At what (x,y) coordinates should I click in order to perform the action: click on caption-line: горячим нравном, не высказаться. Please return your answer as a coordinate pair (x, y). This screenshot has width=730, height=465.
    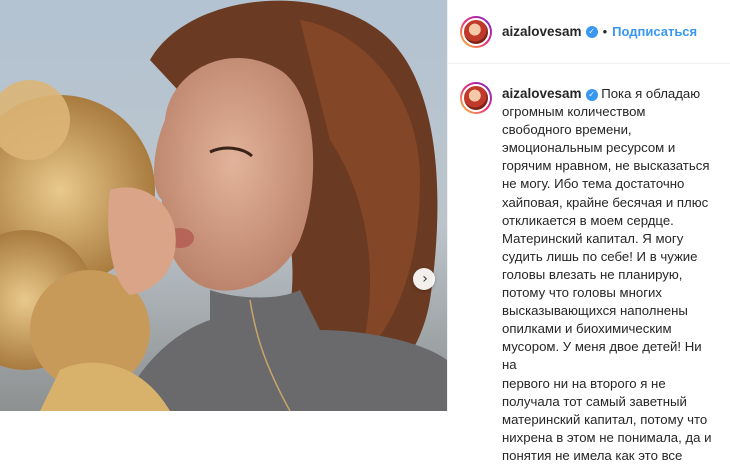
    Looking at the image, I should click on (606, 166).